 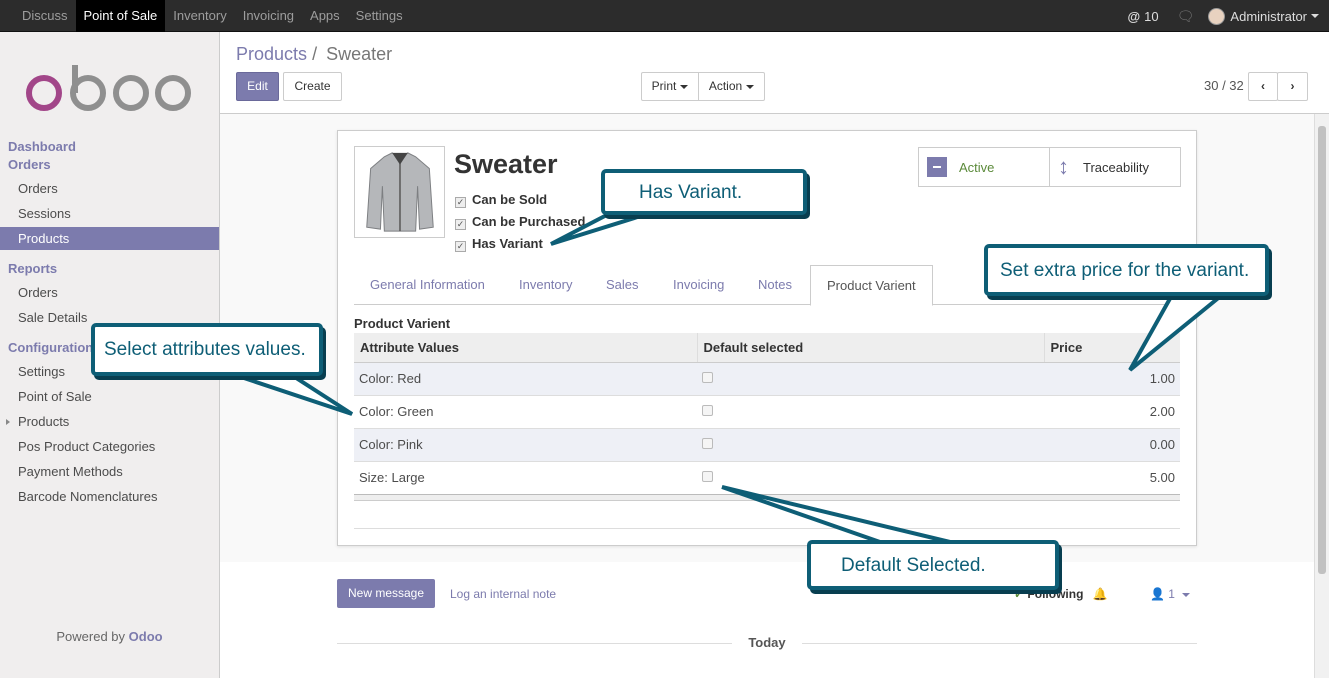 I want to click on tab-invoicing: Invoicing, so click(x=698, y=285).